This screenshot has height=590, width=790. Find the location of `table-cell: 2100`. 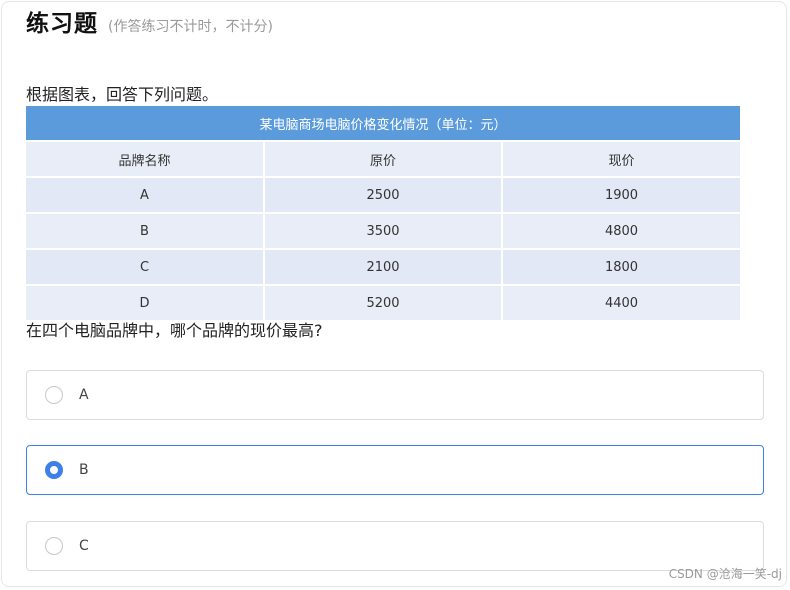

table-cell: 2100 is located at coordinates (382, 266).